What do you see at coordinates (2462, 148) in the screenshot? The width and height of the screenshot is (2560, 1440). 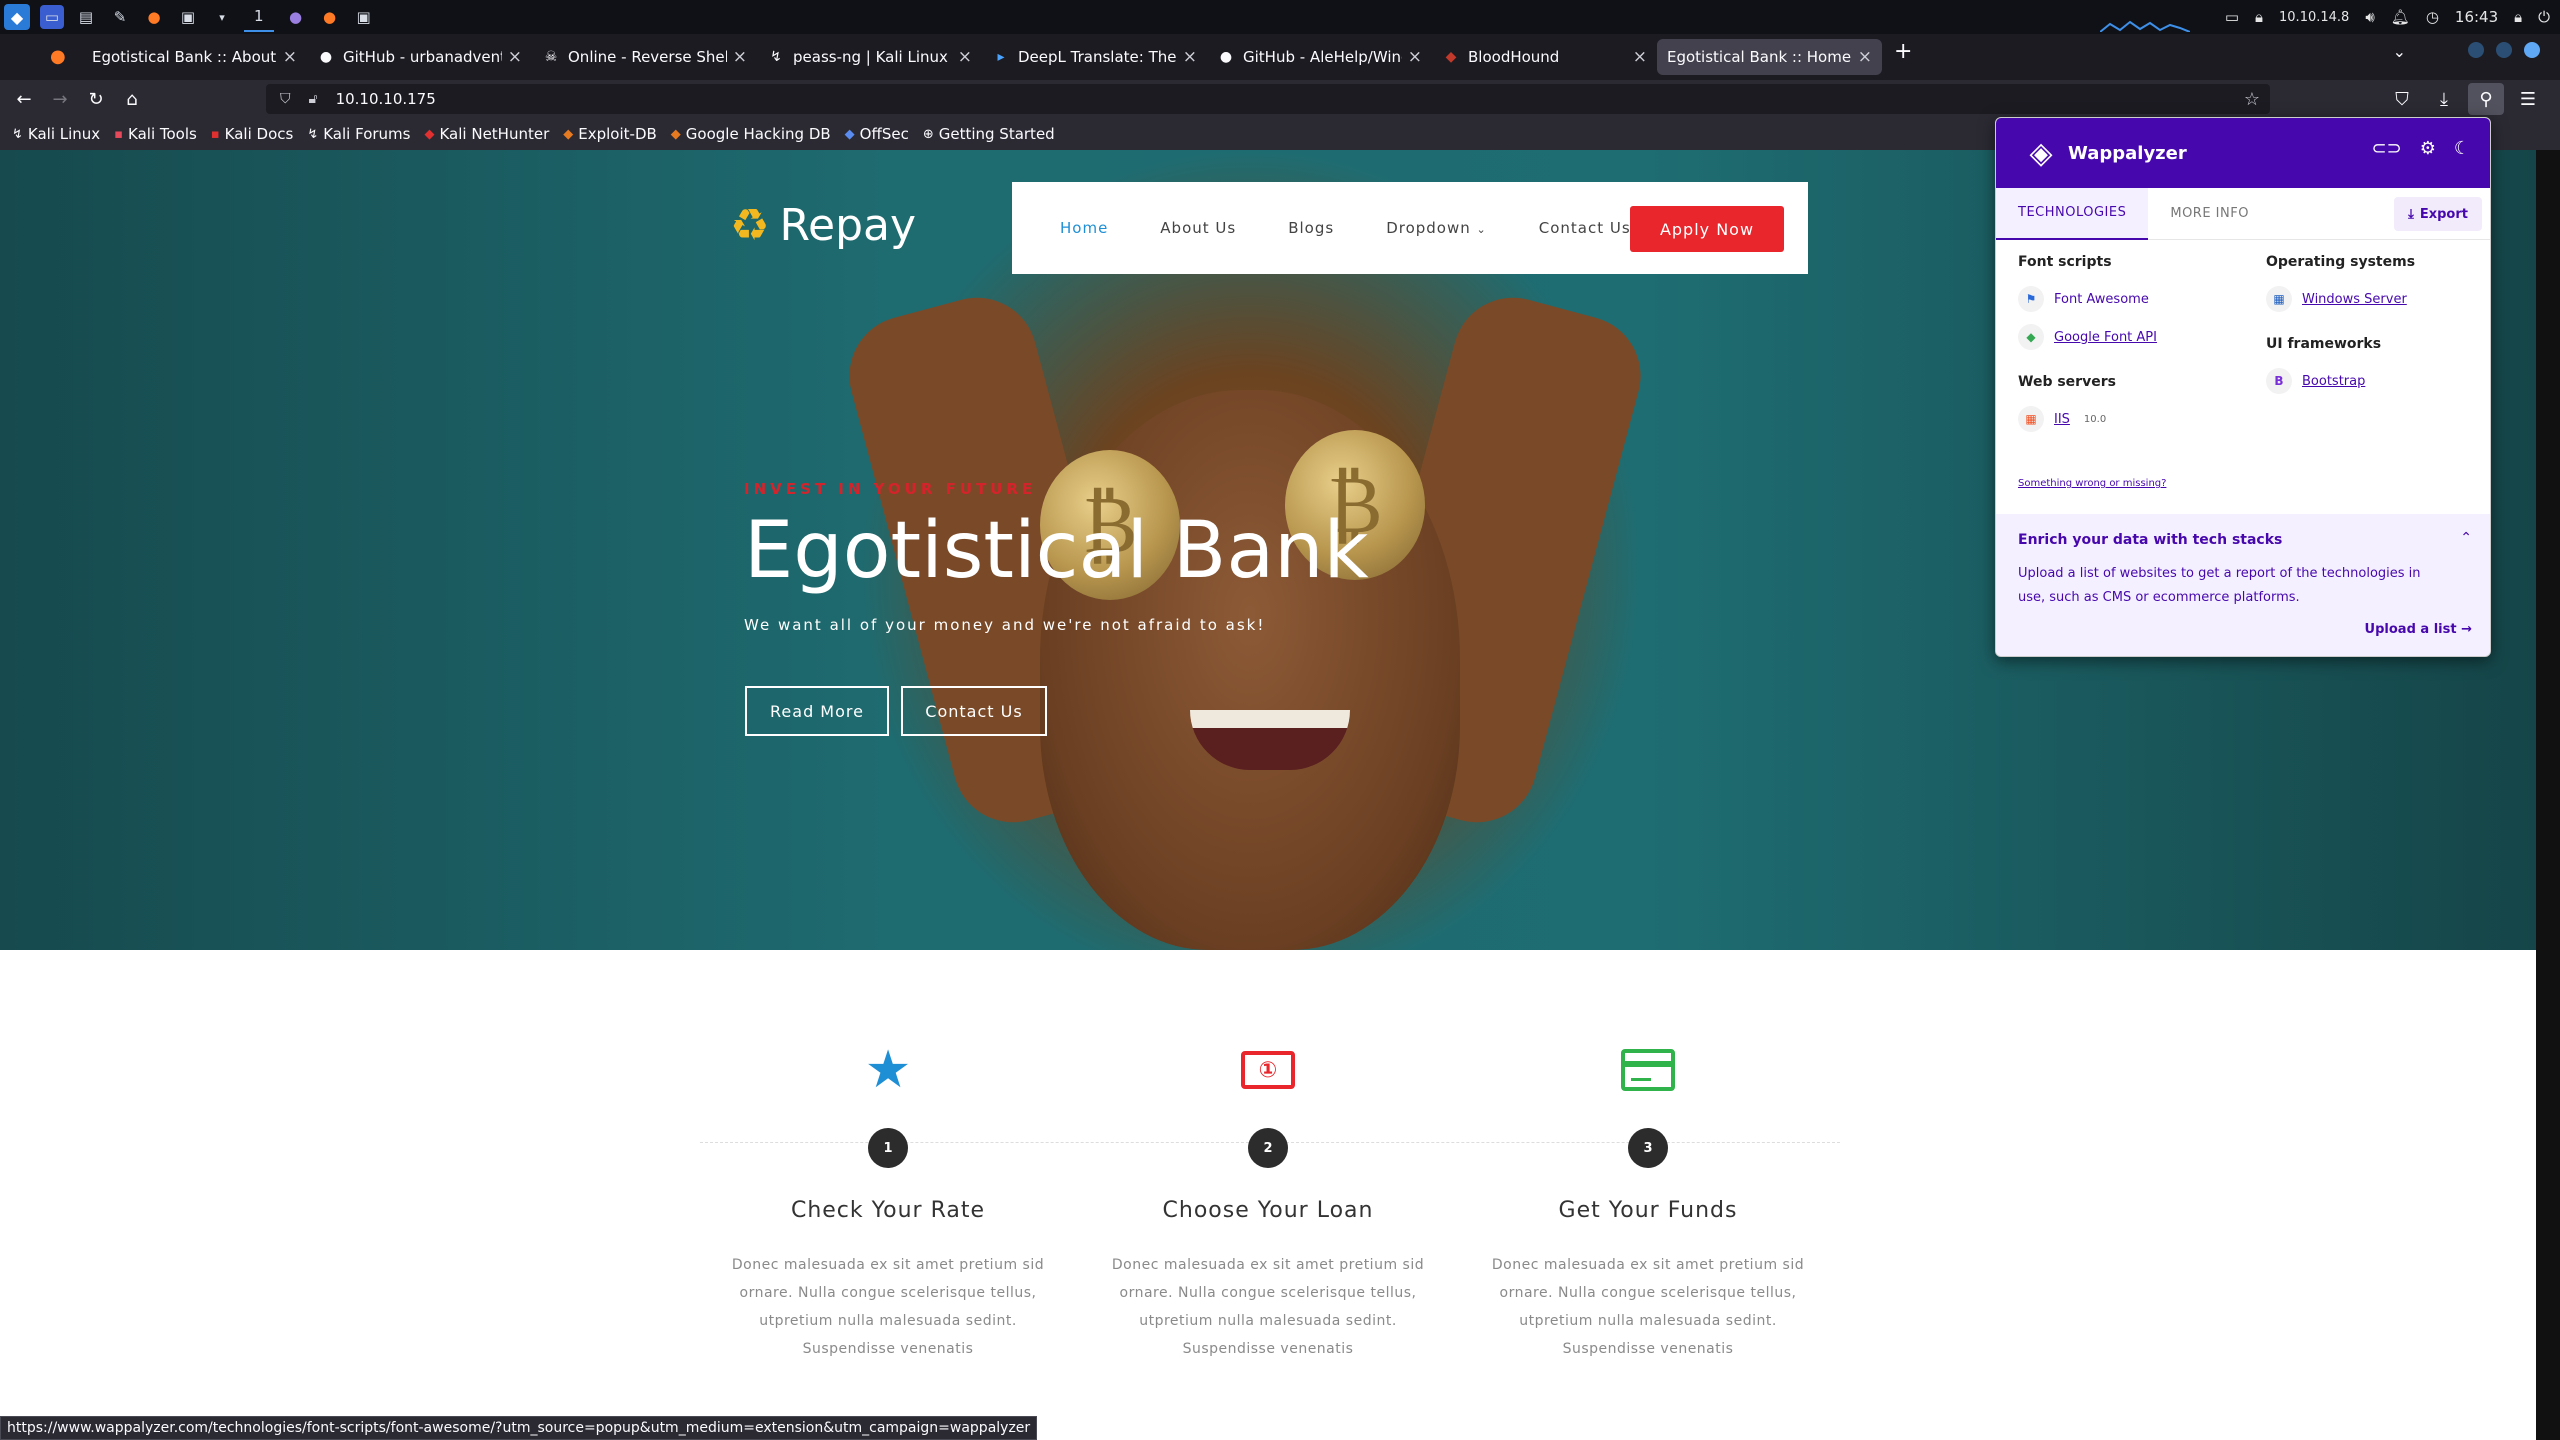 I see `dark-mode-icon: ☾` at bounding box center [2462, 148].